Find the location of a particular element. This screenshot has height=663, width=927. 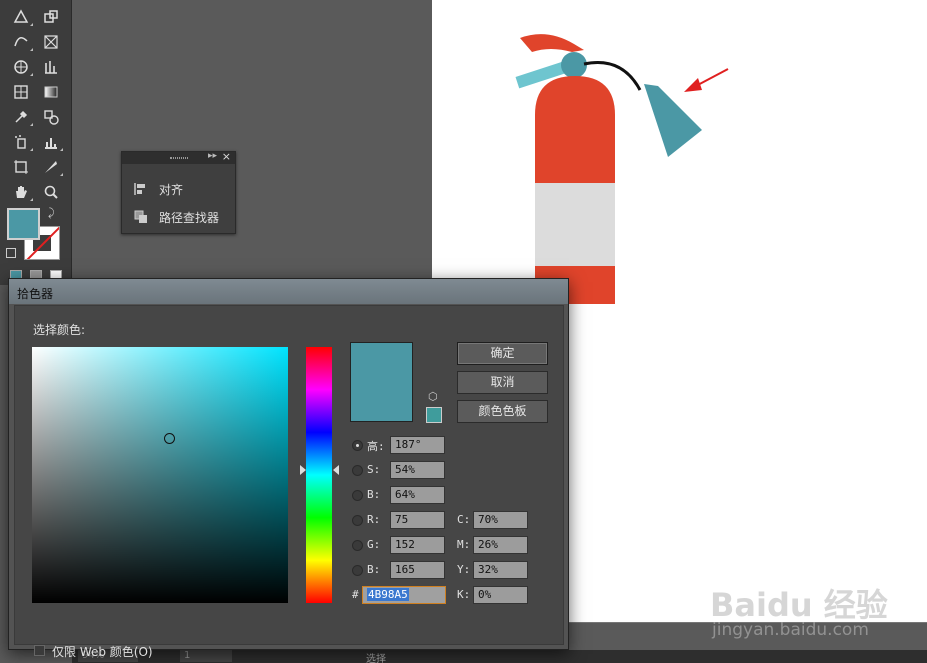

status-mode: 选择 is located at coordinates (376, 658).